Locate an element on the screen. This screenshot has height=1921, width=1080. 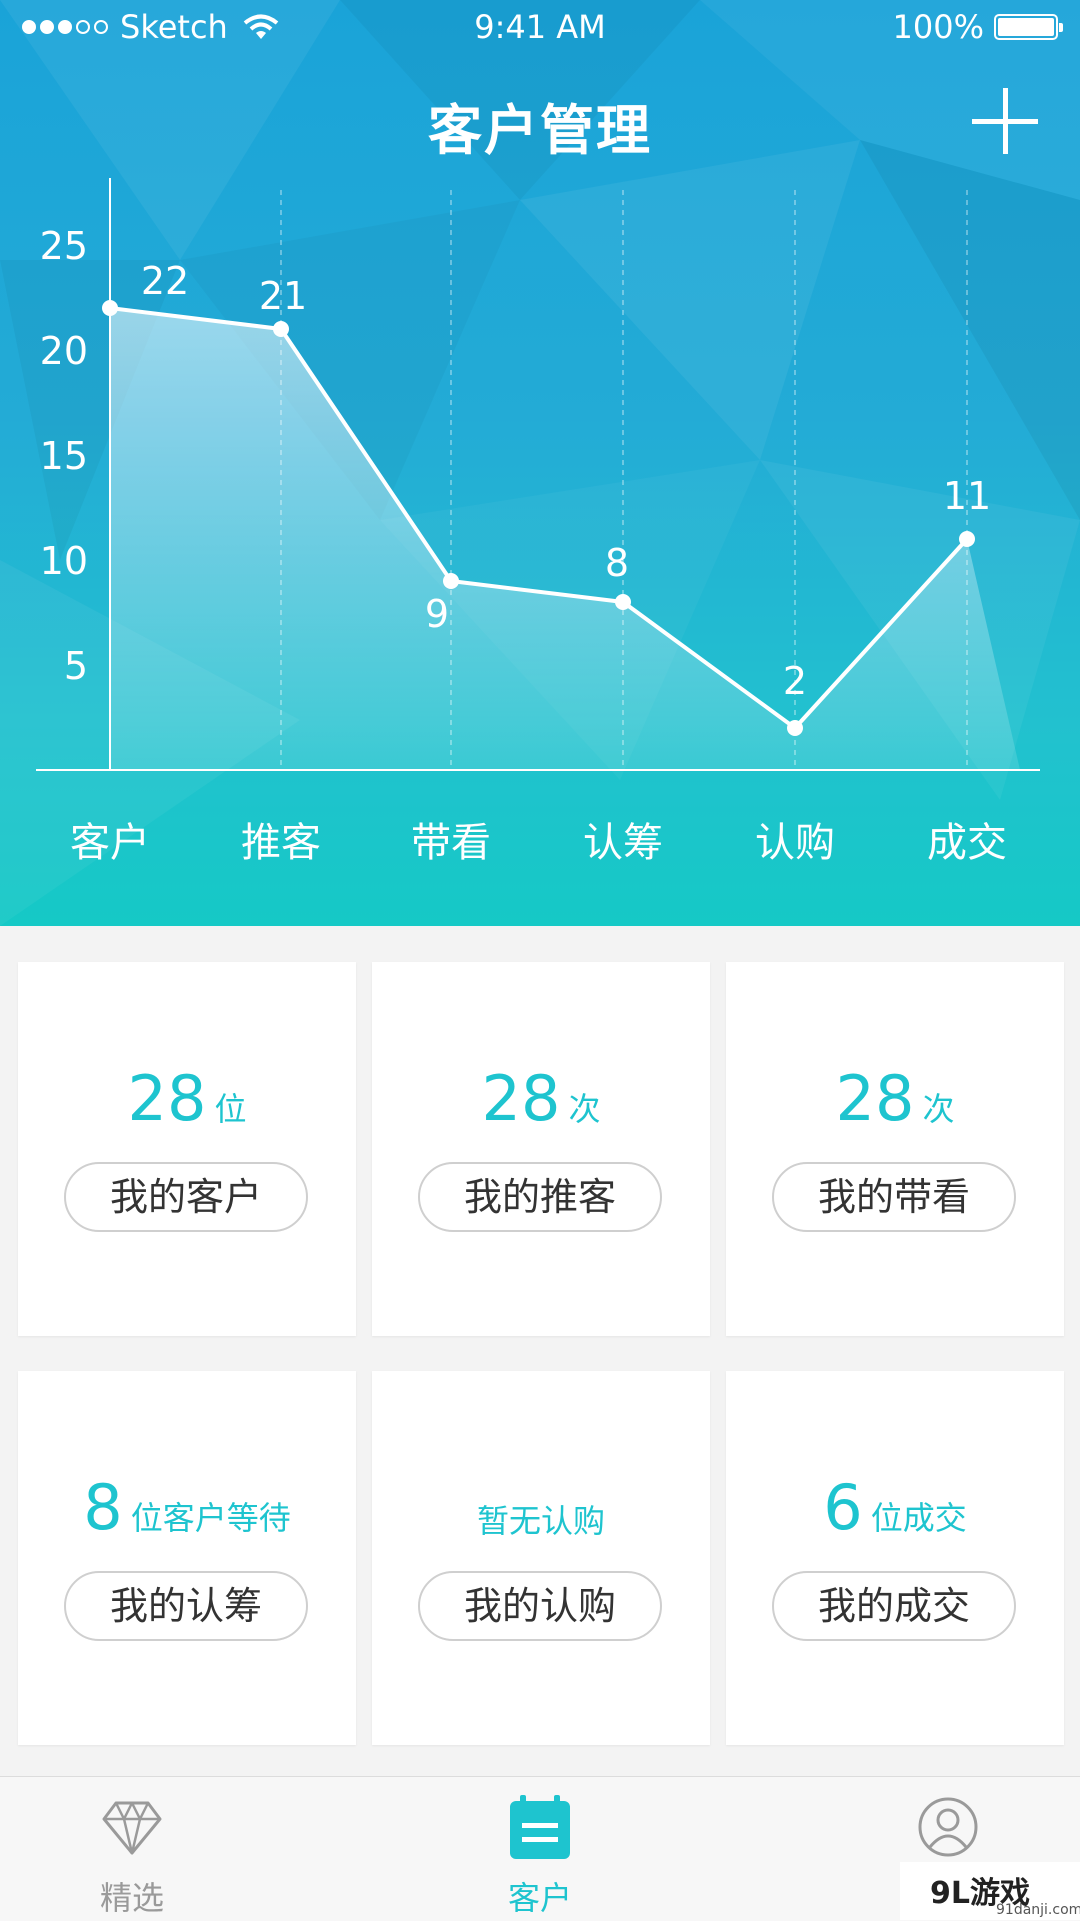
card-my-referrals: 28 次 我的推客 is located at coordinates (541, 1149).